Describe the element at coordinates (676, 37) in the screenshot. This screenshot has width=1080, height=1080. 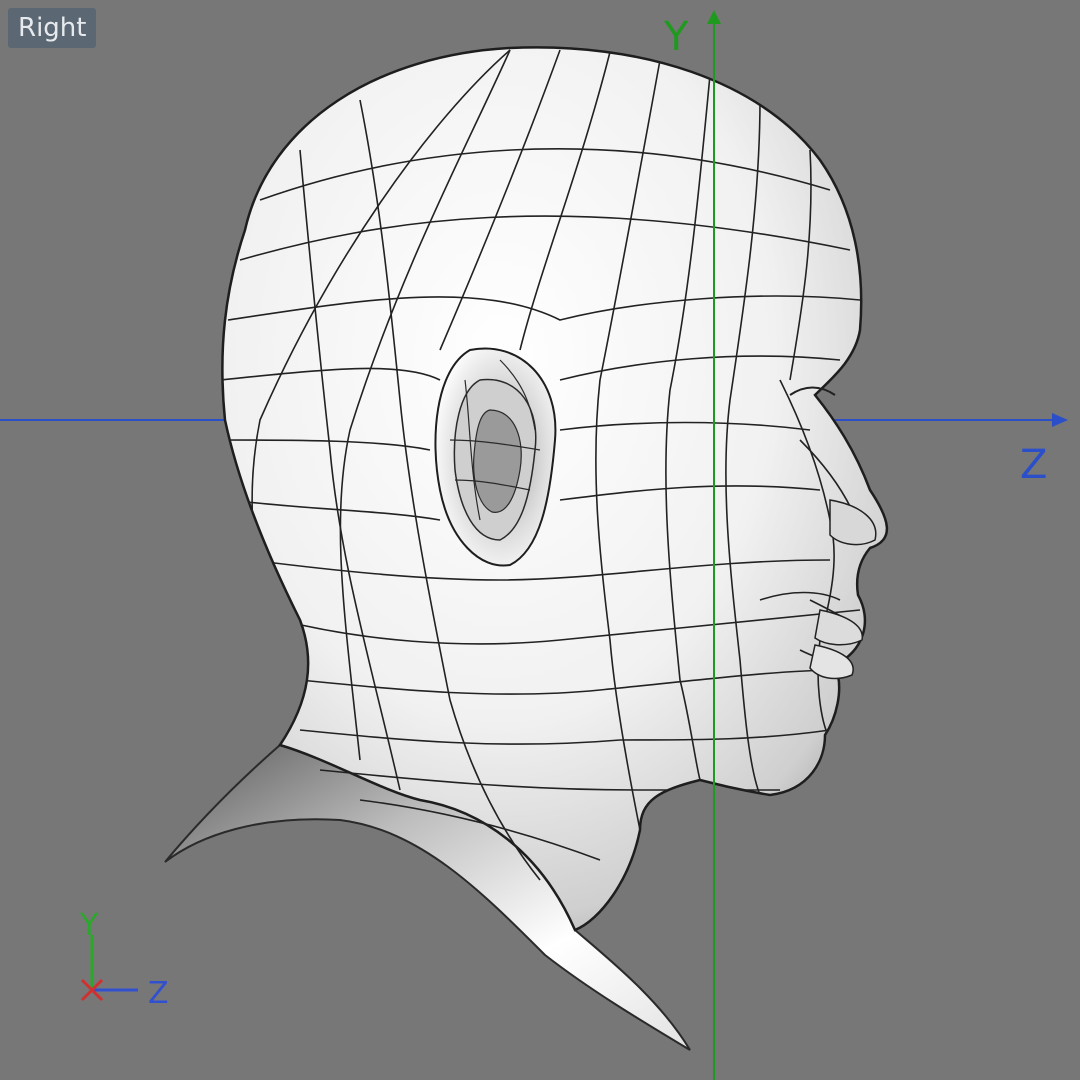
I see `world-y-axis-label: Y` at that location.